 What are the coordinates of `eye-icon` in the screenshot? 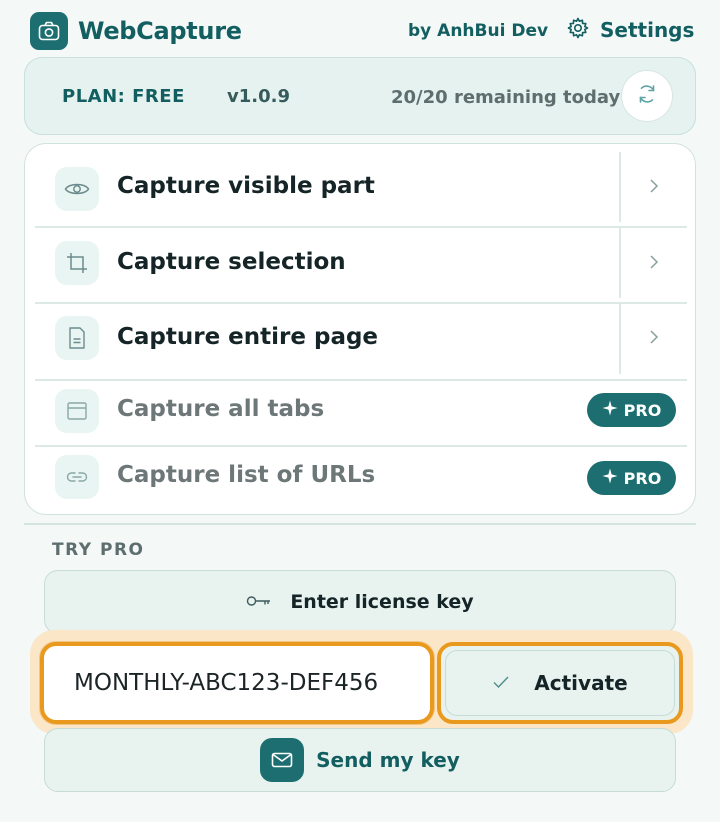 It's located at (77, 189).